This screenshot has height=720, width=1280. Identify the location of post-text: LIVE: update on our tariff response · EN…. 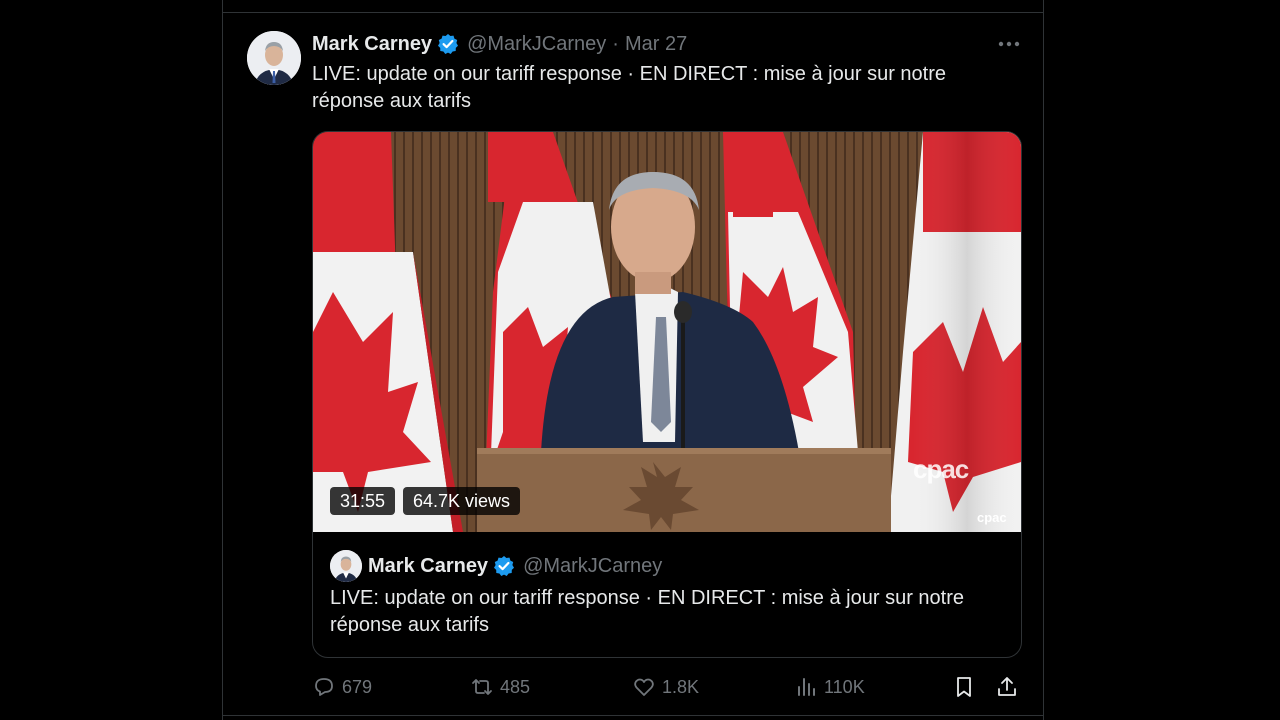
(629, 87).